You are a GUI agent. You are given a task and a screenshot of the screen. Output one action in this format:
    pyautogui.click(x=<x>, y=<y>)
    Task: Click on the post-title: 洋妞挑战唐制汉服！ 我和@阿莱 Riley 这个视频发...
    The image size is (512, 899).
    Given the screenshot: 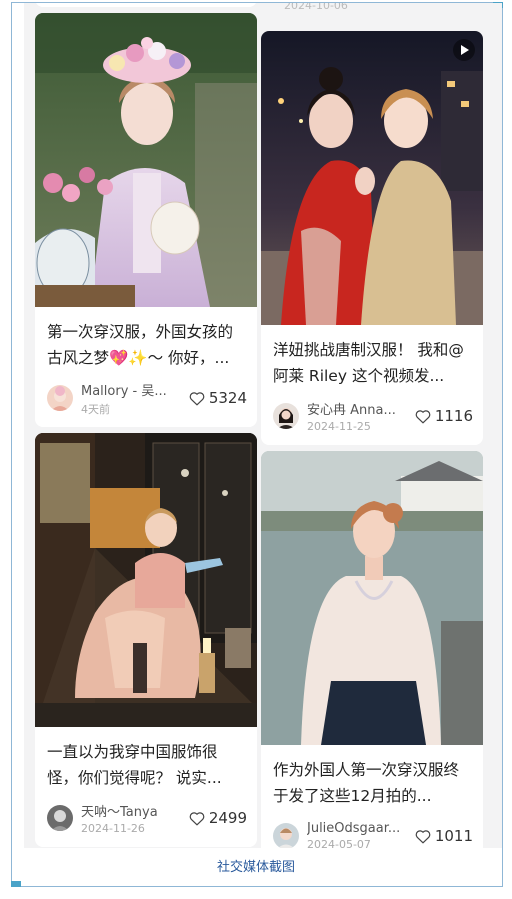 What is the action you would take?
    pyautogui.click(x=372, y=357)
    